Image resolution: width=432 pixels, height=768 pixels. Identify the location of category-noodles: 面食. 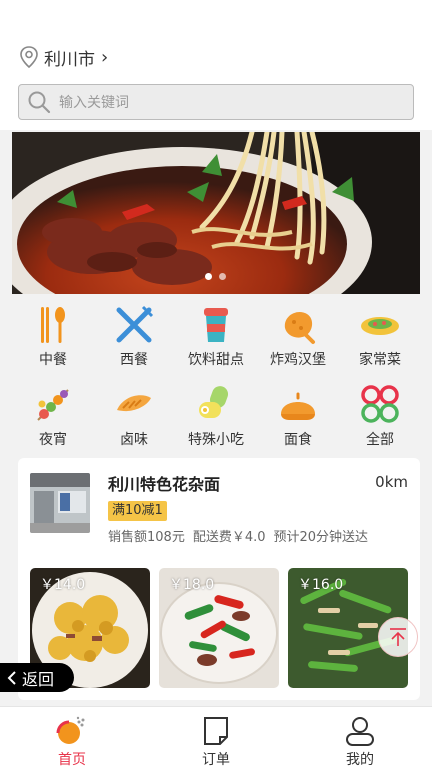
(298, 419).